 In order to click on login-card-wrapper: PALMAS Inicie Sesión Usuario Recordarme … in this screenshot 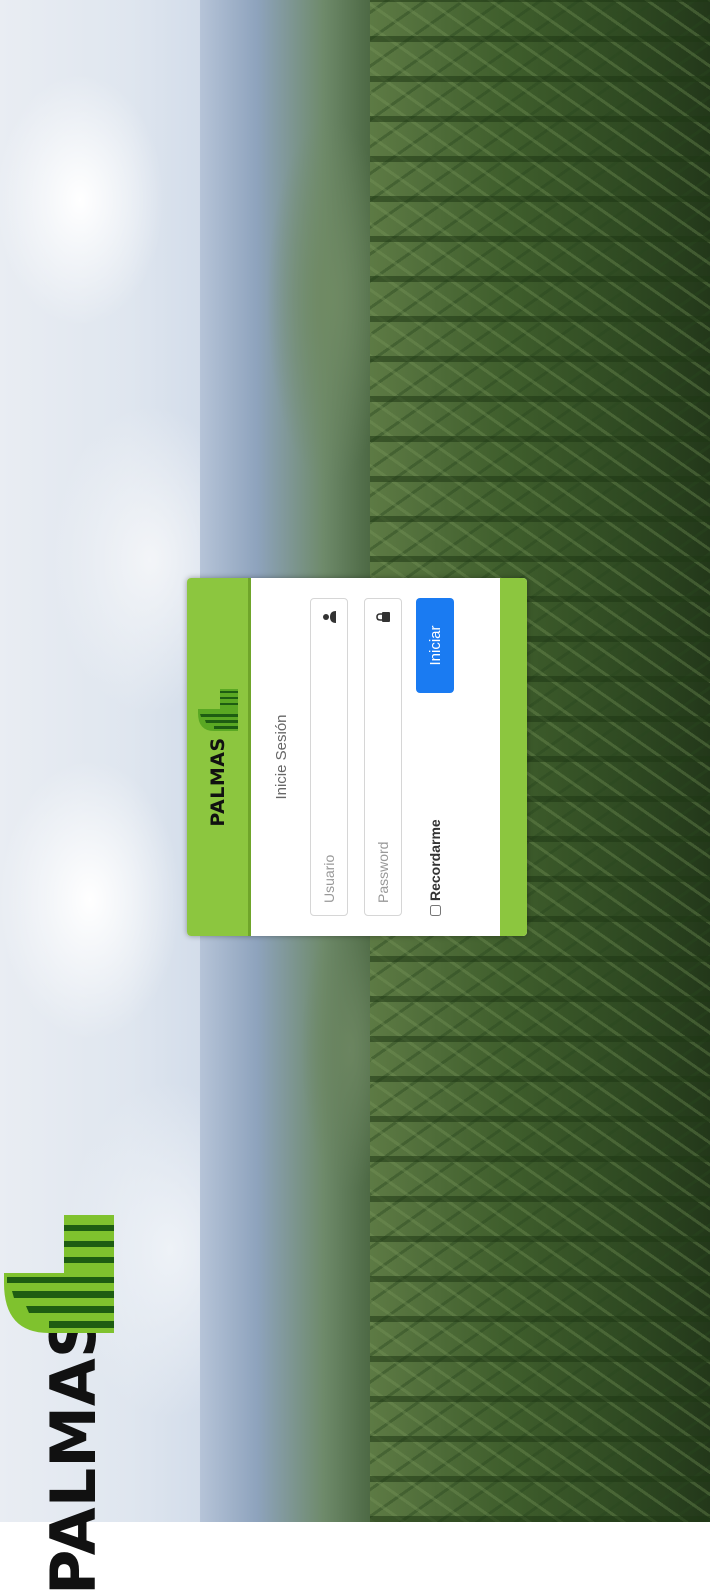, I will do `click(357, 757)`.